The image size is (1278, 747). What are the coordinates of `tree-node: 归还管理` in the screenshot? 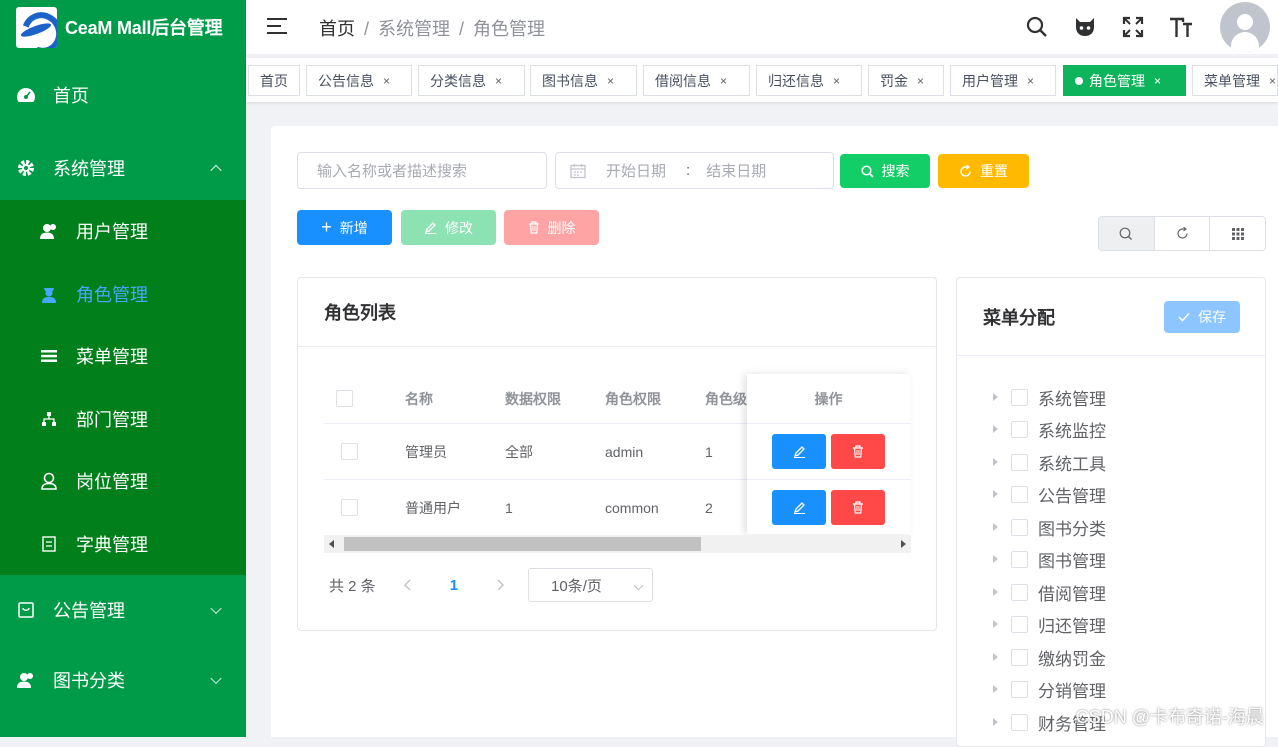 It's located at (1049, 624).